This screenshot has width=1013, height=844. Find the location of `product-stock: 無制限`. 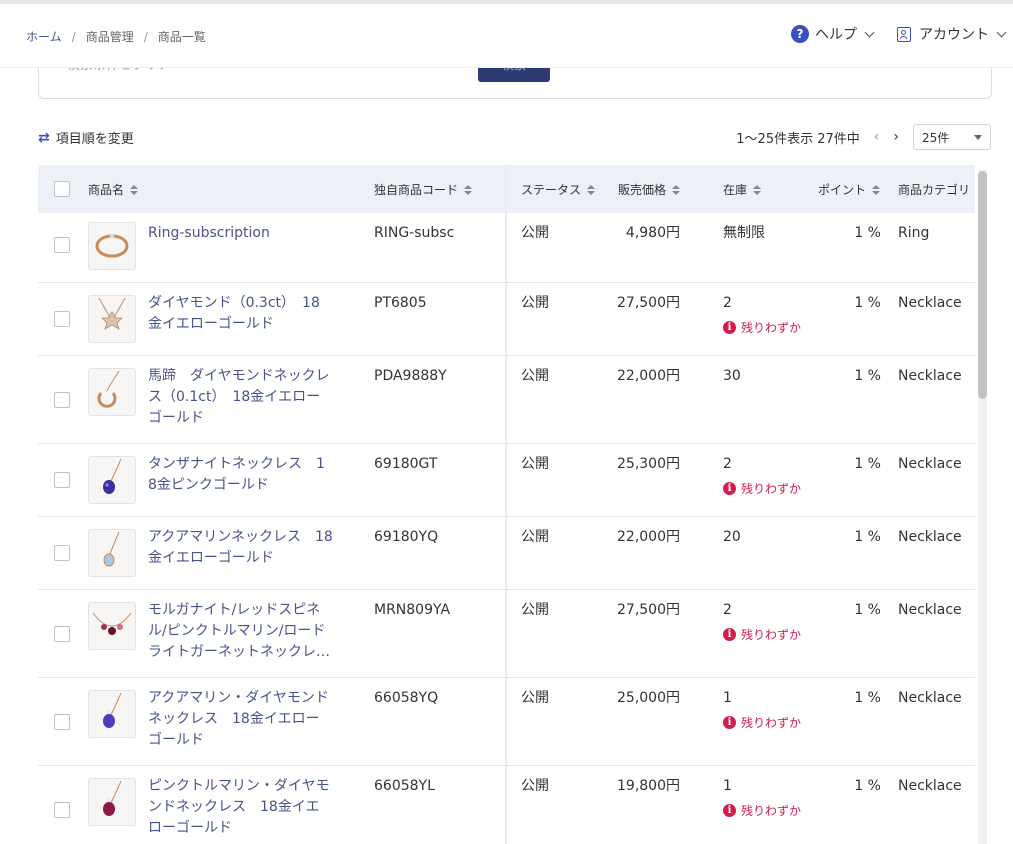

product-stock: 無制限 is located at coordinates (744, 233).